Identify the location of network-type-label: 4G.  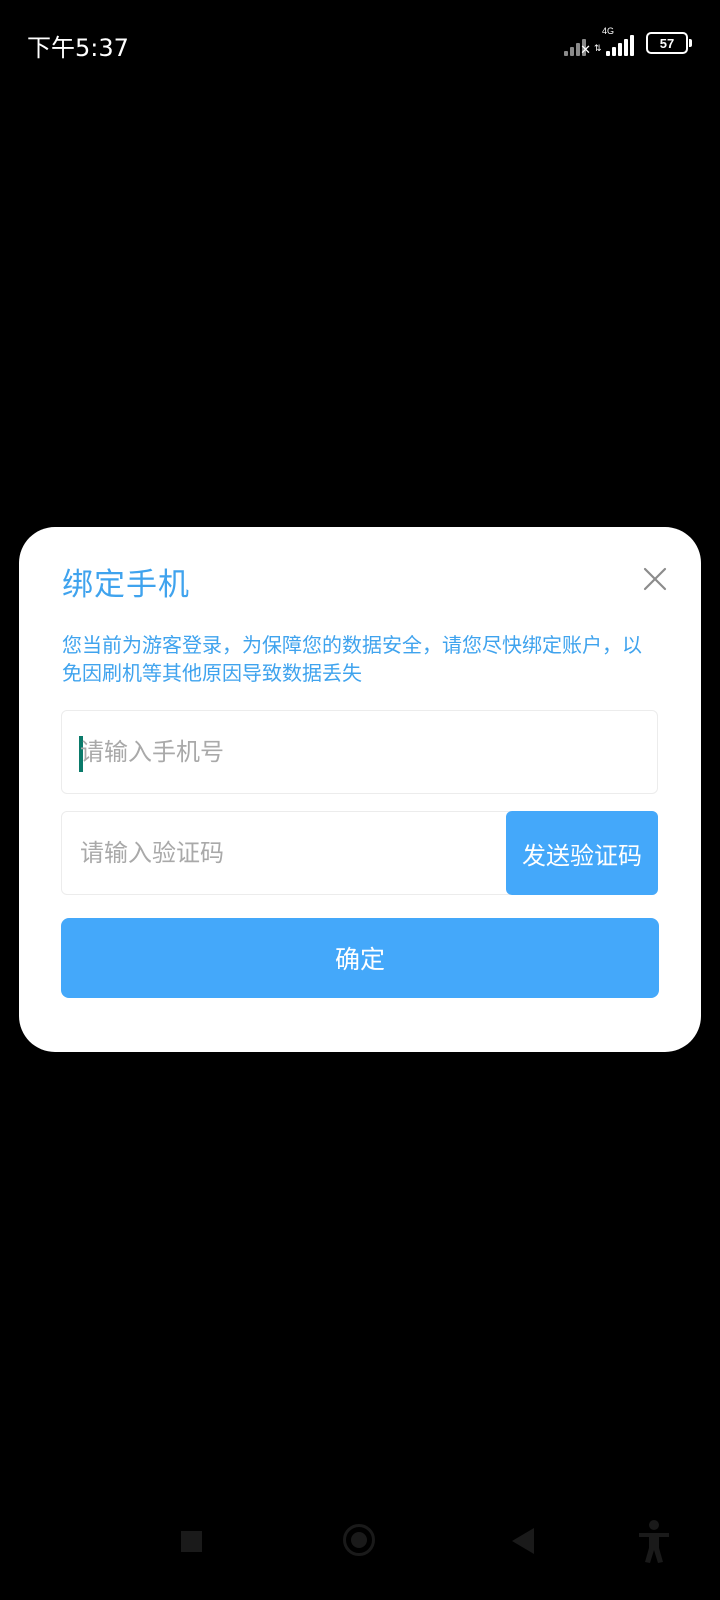
(608, 31).